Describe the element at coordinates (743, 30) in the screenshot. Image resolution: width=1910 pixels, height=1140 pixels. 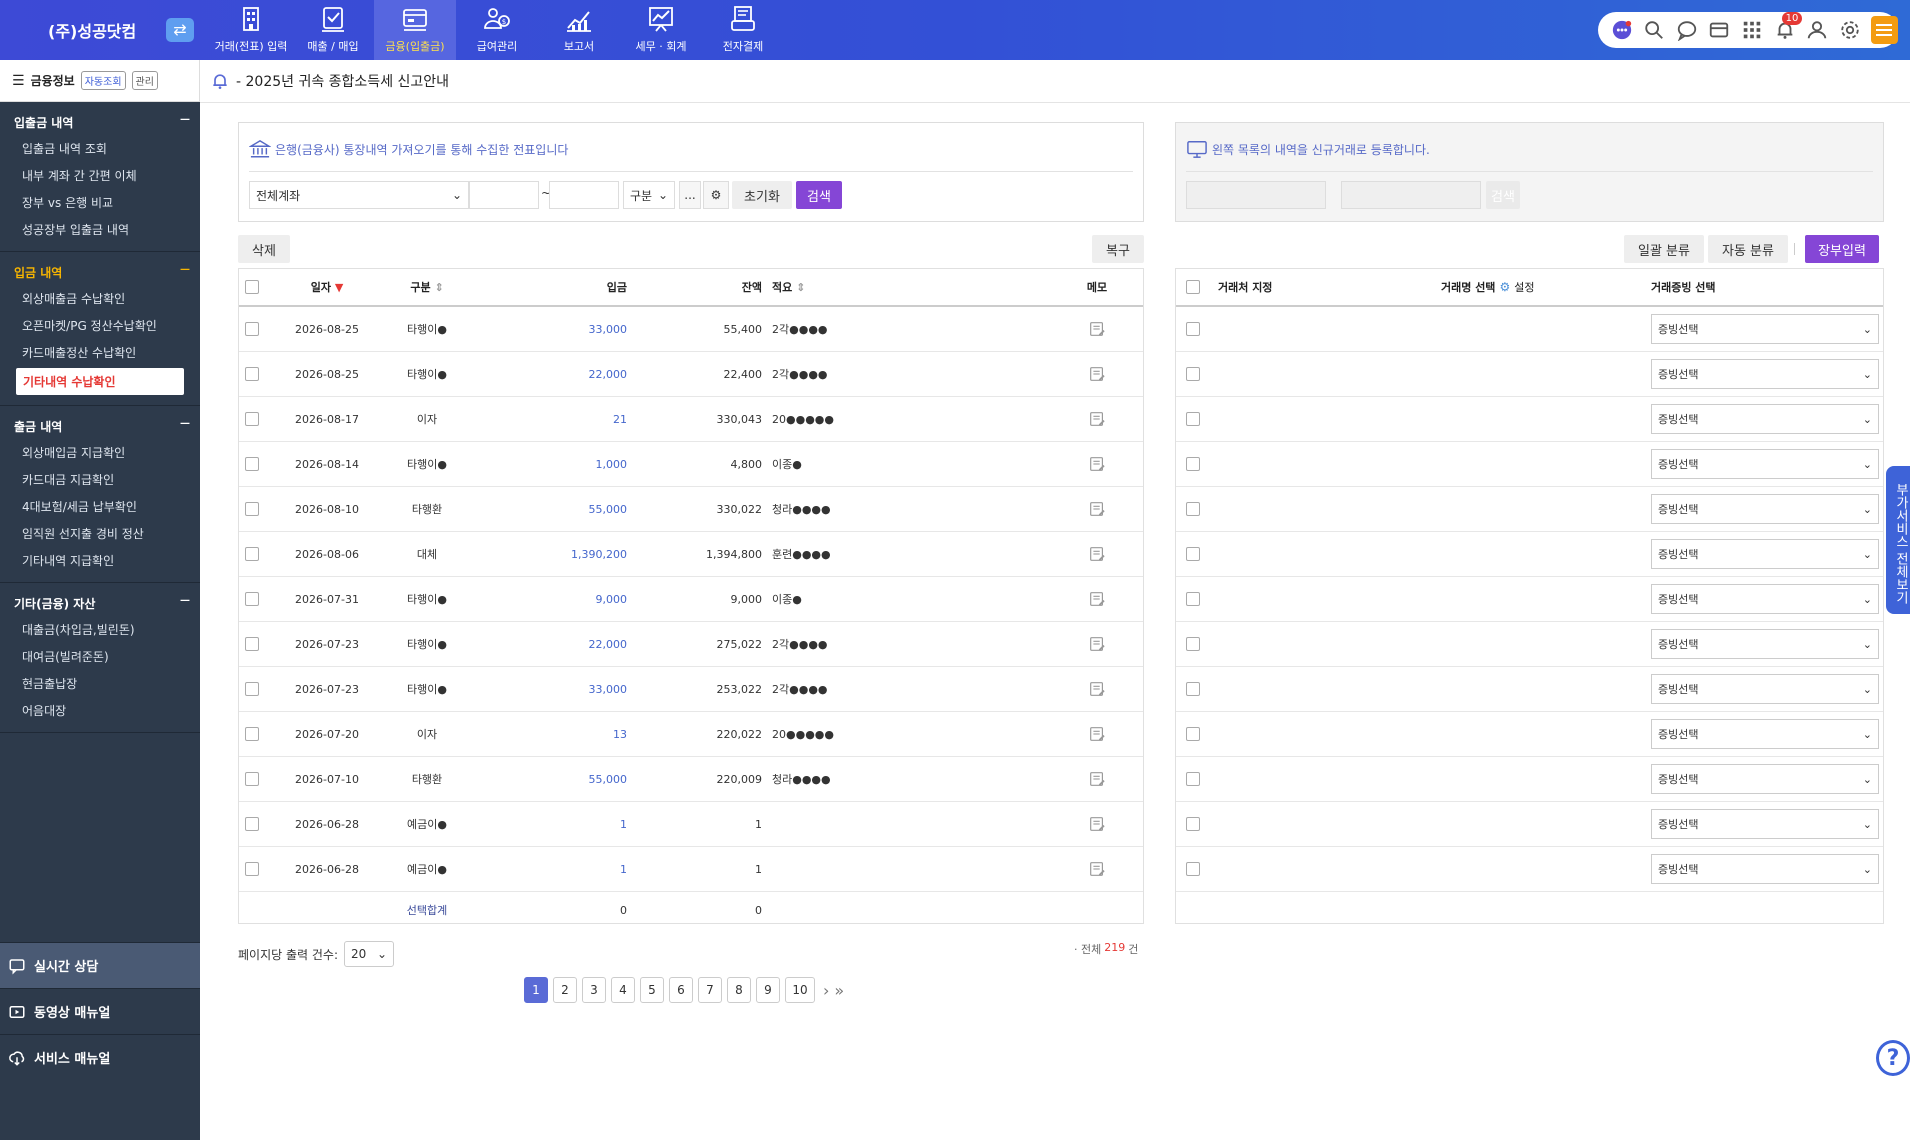
I see `nav-item-7: 전자결제` at that location.